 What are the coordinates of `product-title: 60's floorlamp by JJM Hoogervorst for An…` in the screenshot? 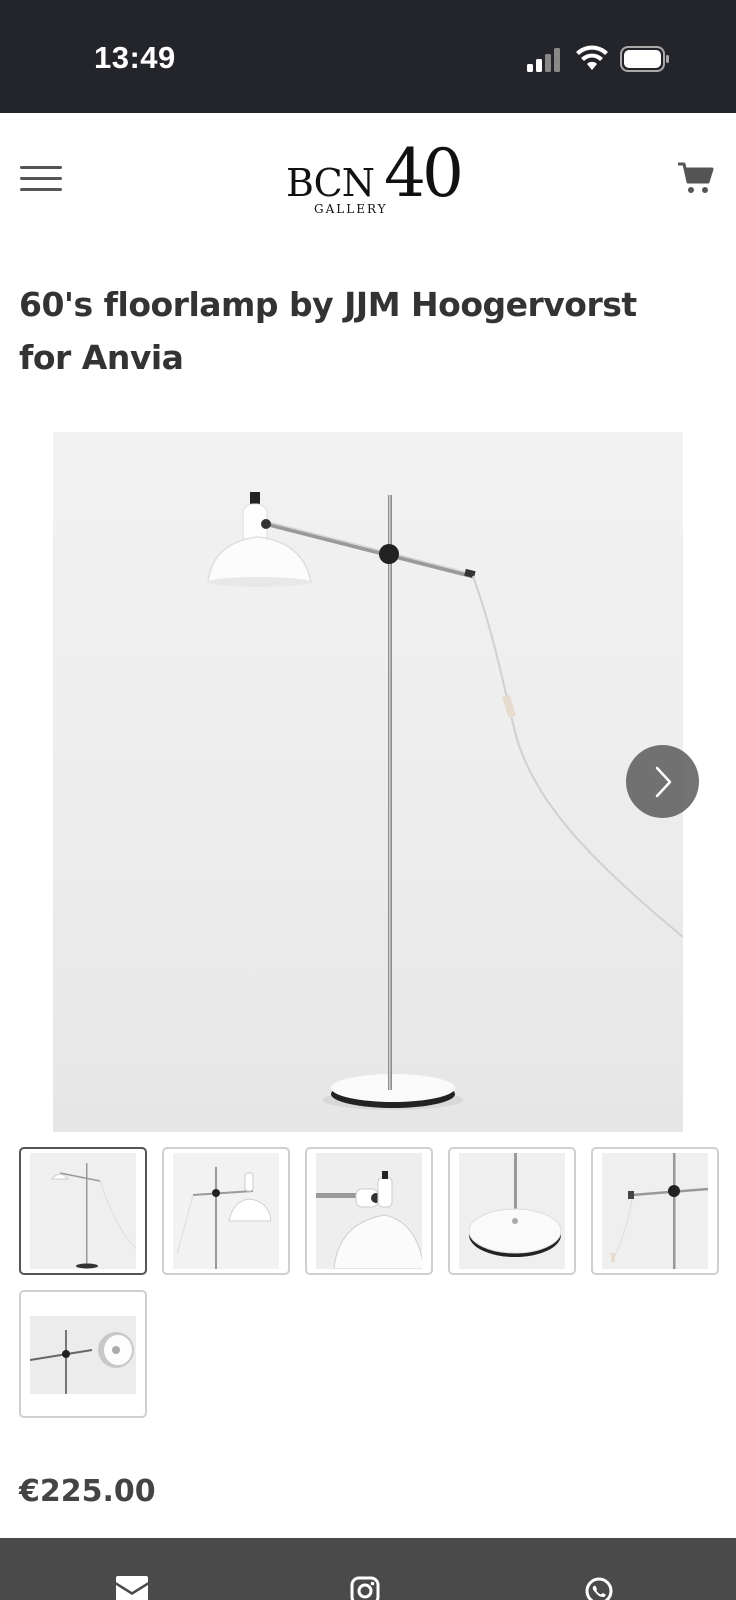 It's located at (328, 331).